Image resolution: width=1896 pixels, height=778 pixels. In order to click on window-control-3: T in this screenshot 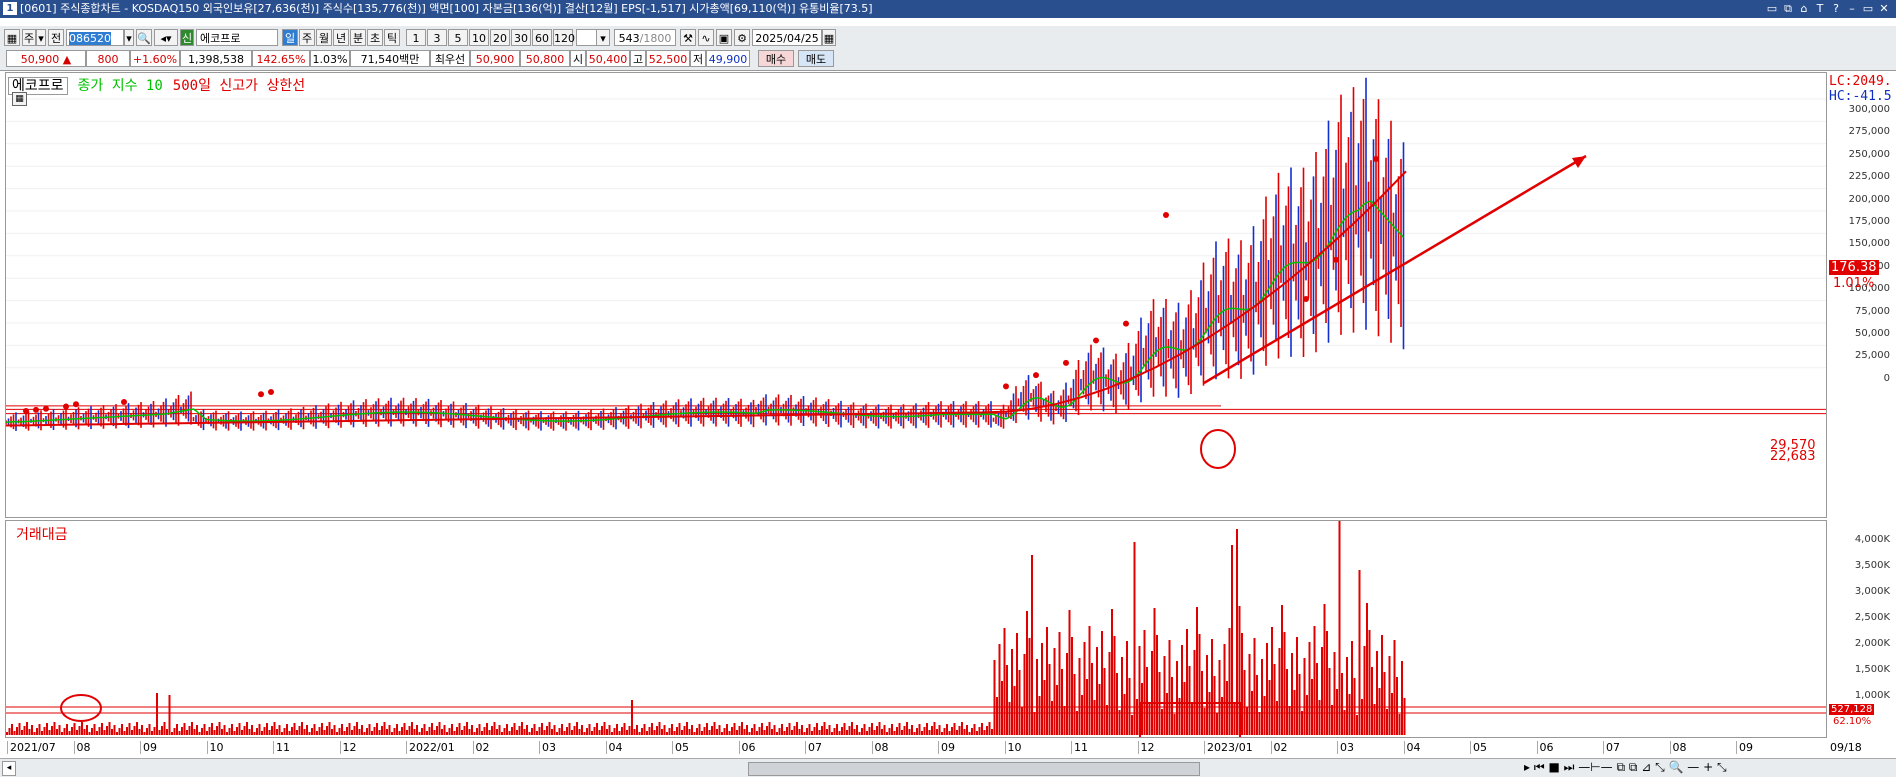, I will do `click(1820, 9)`.